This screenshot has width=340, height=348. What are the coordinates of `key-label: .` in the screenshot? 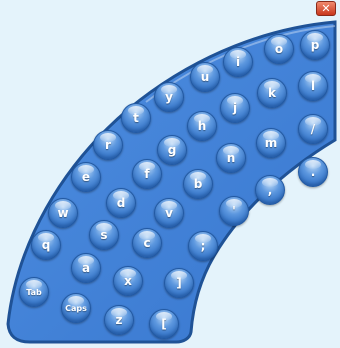 It's located at (313, 172).